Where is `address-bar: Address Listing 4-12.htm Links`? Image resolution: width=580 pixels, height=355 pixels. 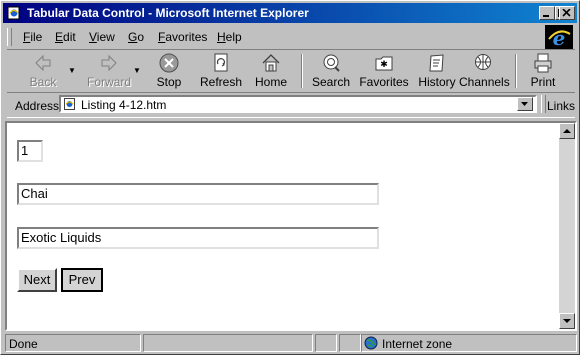 address-bar: Address Listing 4-12.htm Links is located at coordinates (291, 105).